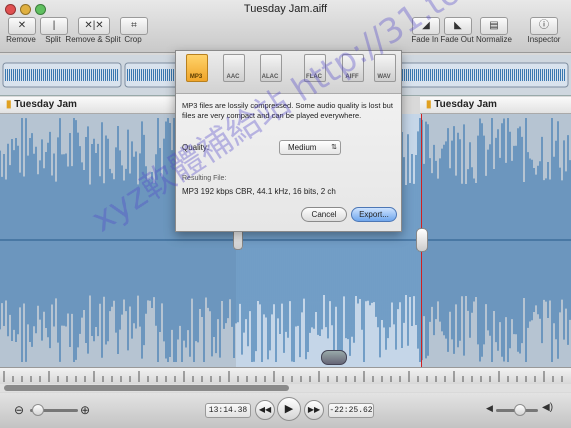  Describe the element at coordinates (489, 408) in the screenshot. I see `volume-low-icon: ◀` at that location.